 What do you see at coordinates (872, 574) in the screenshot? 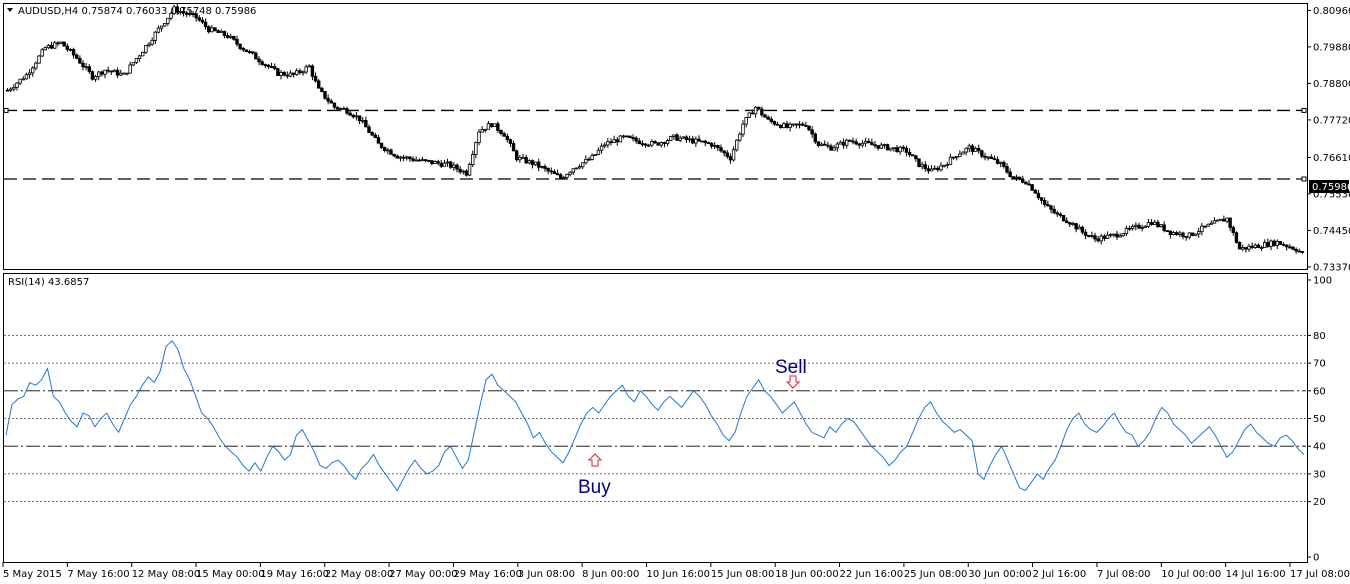
I see `time-tick-label: 22 Jun 16:00` at bounding box center [872, 574].